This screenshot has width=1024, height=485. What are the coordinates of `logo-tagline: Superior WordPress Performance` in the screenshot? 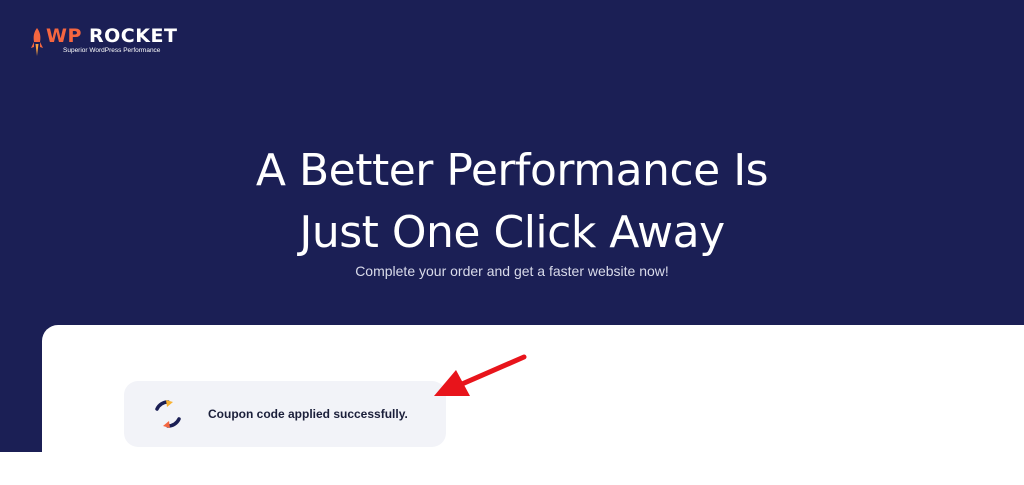 It's located at (112, 50).